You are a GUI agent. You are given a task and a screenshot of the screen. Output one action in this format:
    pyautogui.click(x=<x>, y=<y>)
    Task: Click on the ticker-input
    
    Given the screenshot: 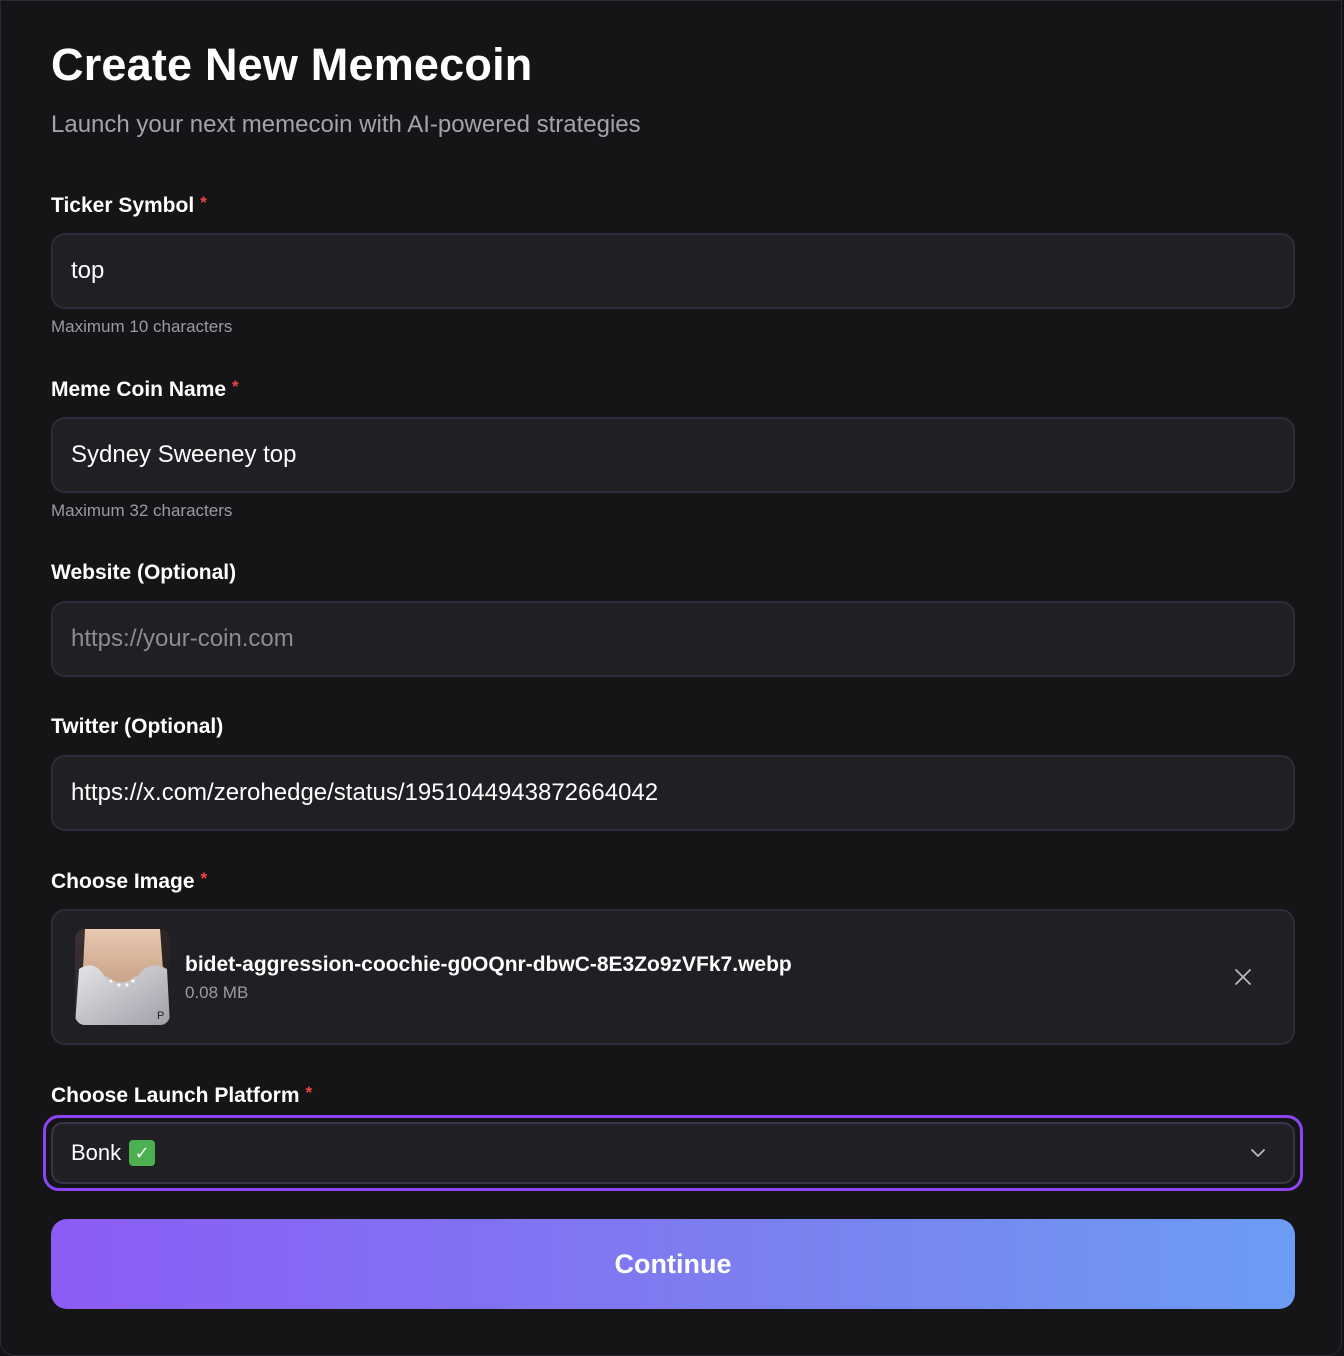 What is the action you would take?
    pyautogui.click(x=673, y=271)
    